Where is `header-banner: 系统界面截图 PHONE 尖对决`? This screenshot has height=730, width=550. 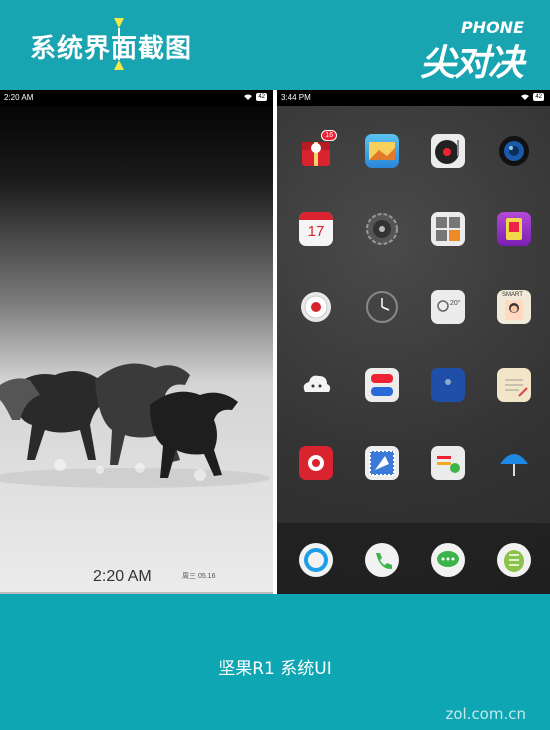 header-banner: 系统界面截图 PHONE 尖对决 is located at coordinates (275, 45).